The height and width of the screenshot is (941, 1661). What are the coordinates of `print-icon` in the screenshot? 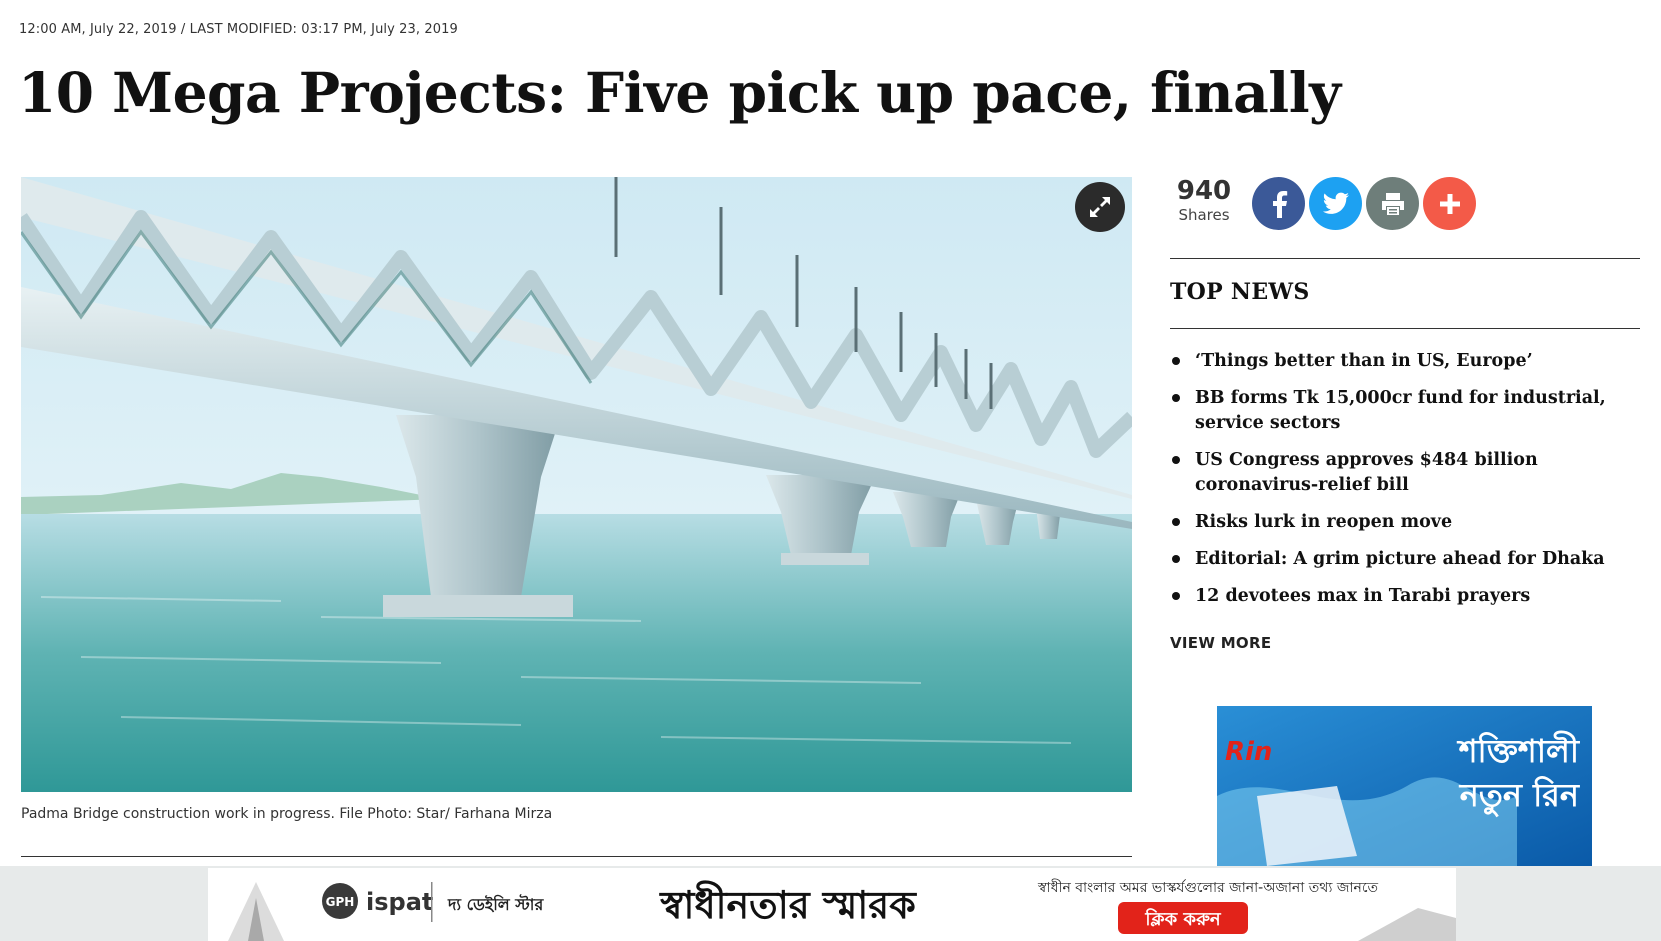 It's located at (1392, 203).